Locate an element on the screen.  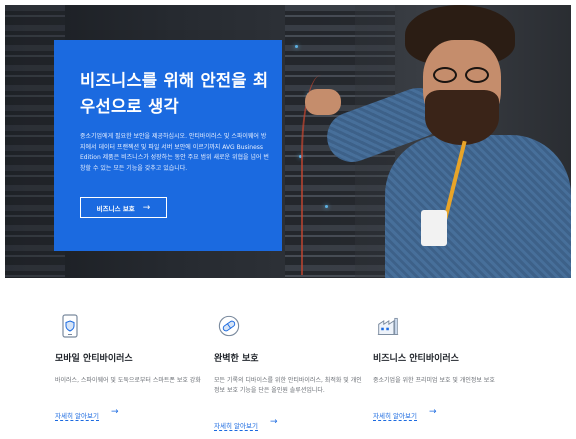
protect-business-button: 비즈니스 보호 → is located at coordinates (123, 207).